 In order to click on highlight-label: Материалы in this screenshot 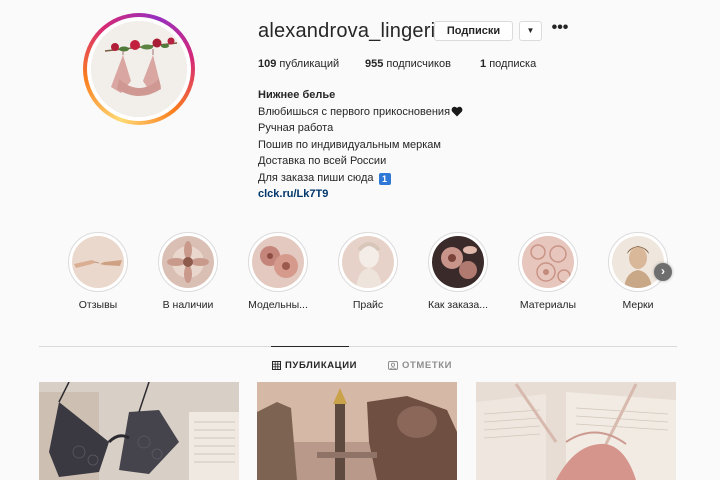, I will do `click(548, 305)`.